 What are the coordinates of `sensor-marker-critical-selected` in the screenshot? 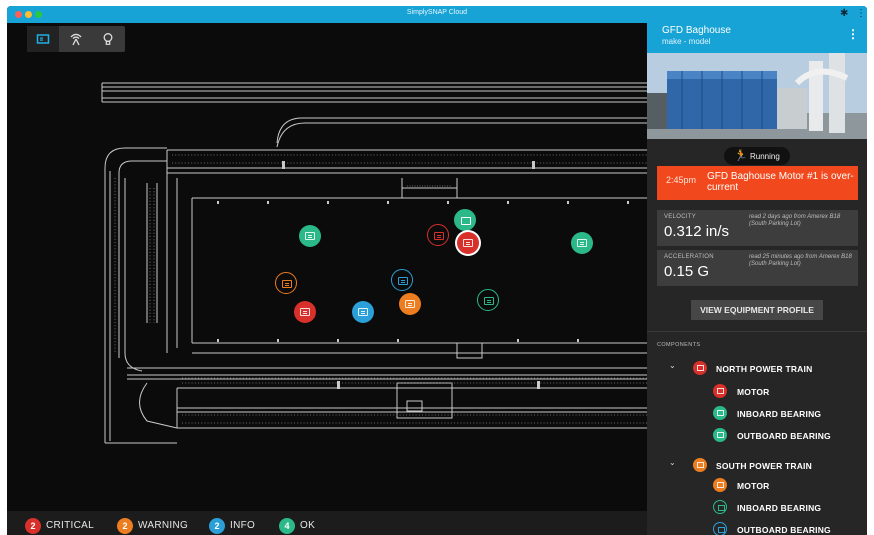 It's located at (468, 243).